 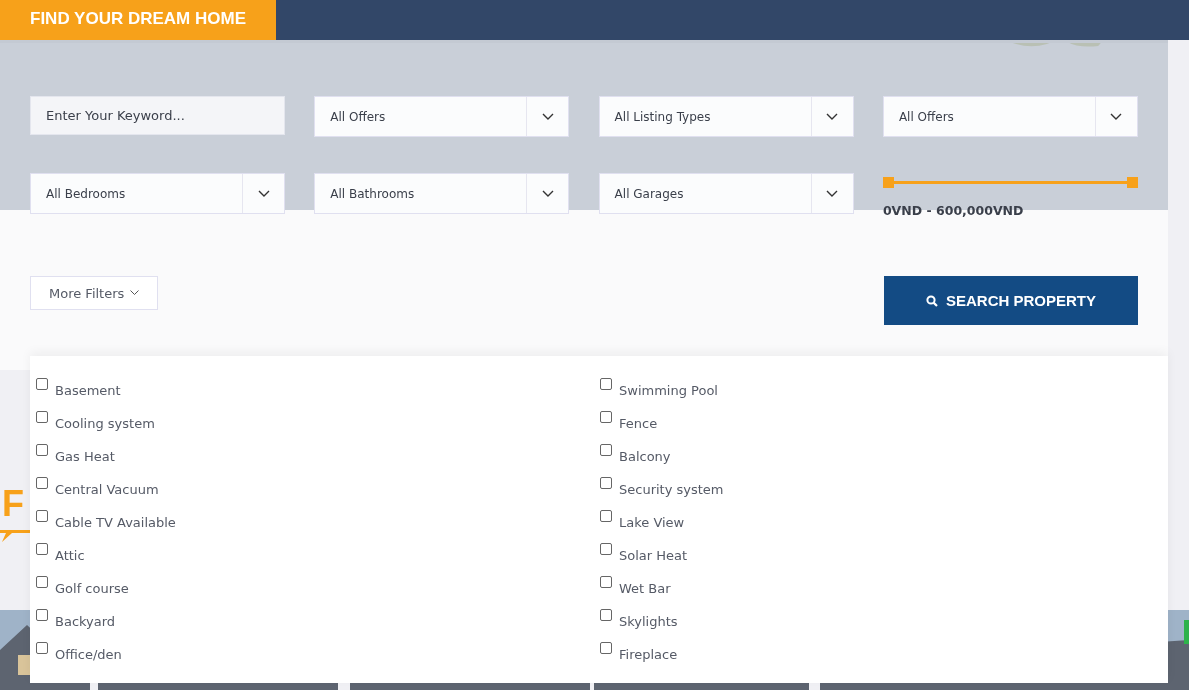 I want to click on amenity-option: Cable TV Available, so click(x=315, y=522).